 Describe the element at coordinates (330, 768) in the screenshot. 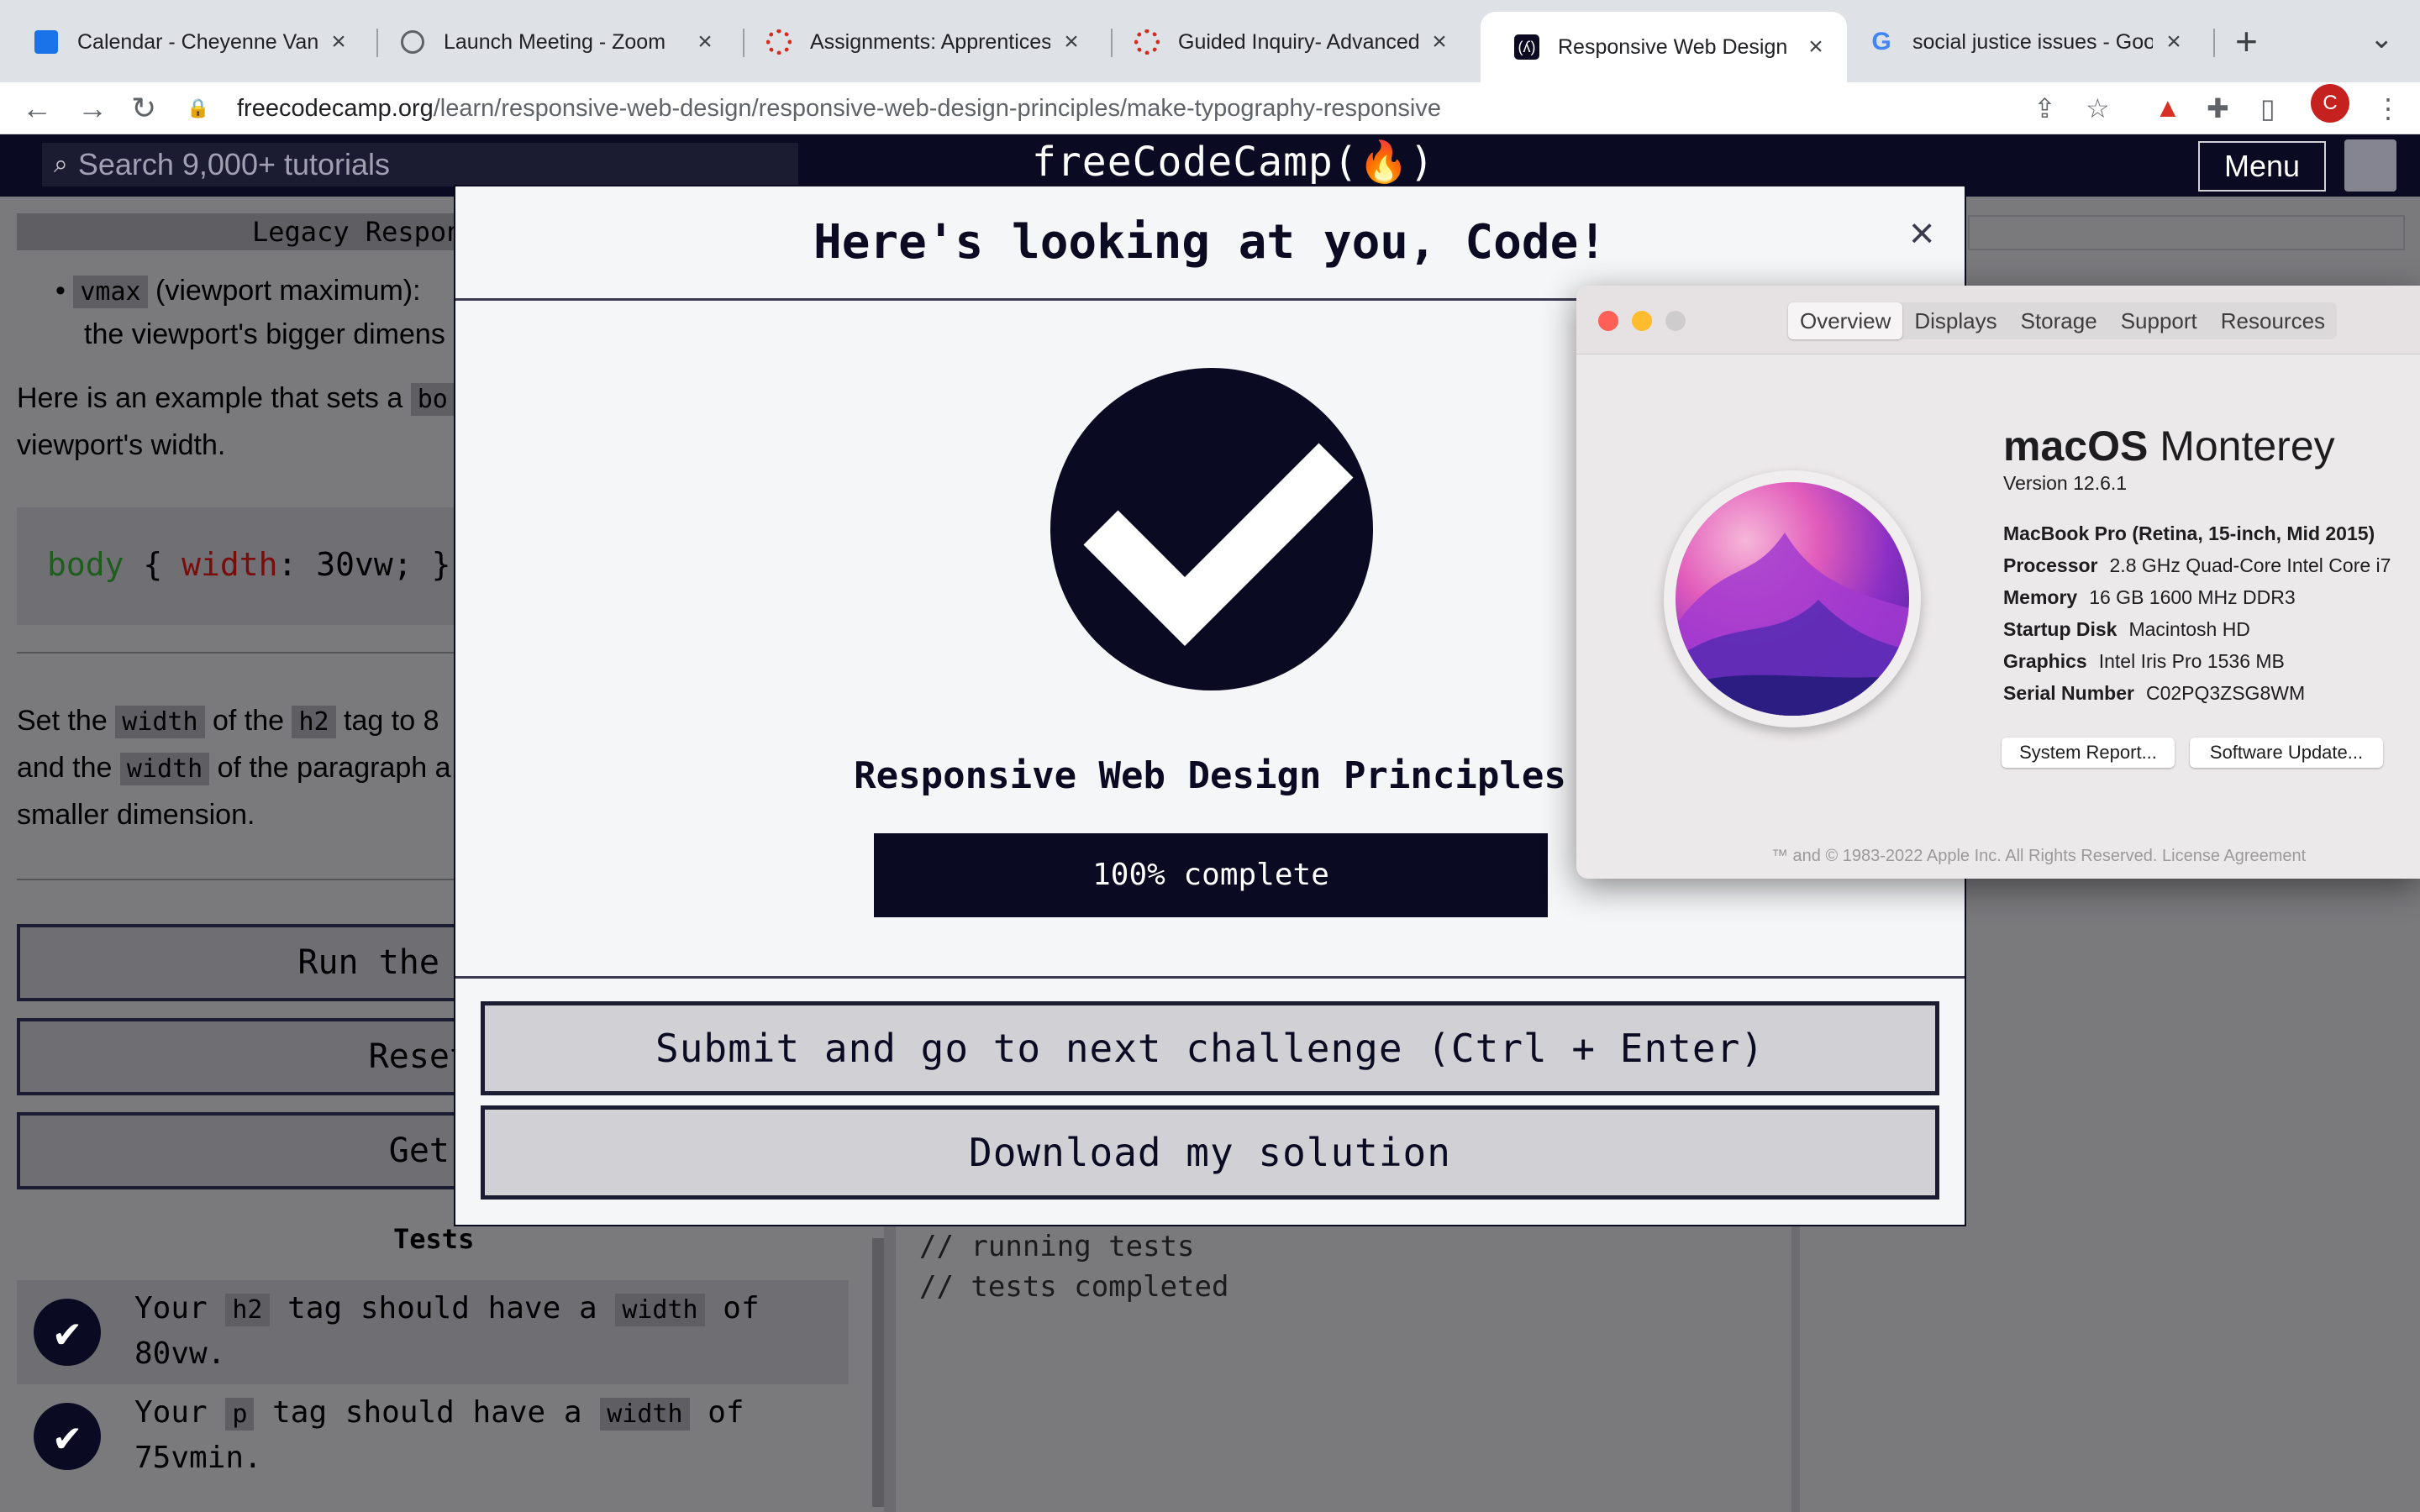

I see `task-text: of the paragraph a` at that location.